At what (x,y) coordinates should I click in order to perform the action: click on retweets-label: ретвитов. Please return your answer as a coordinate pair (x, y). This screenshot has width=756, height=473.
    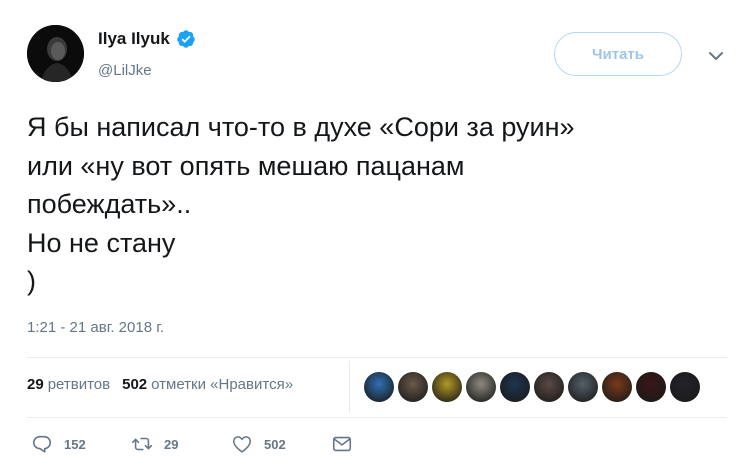
    Looking at the image, I should click on (79, 384).